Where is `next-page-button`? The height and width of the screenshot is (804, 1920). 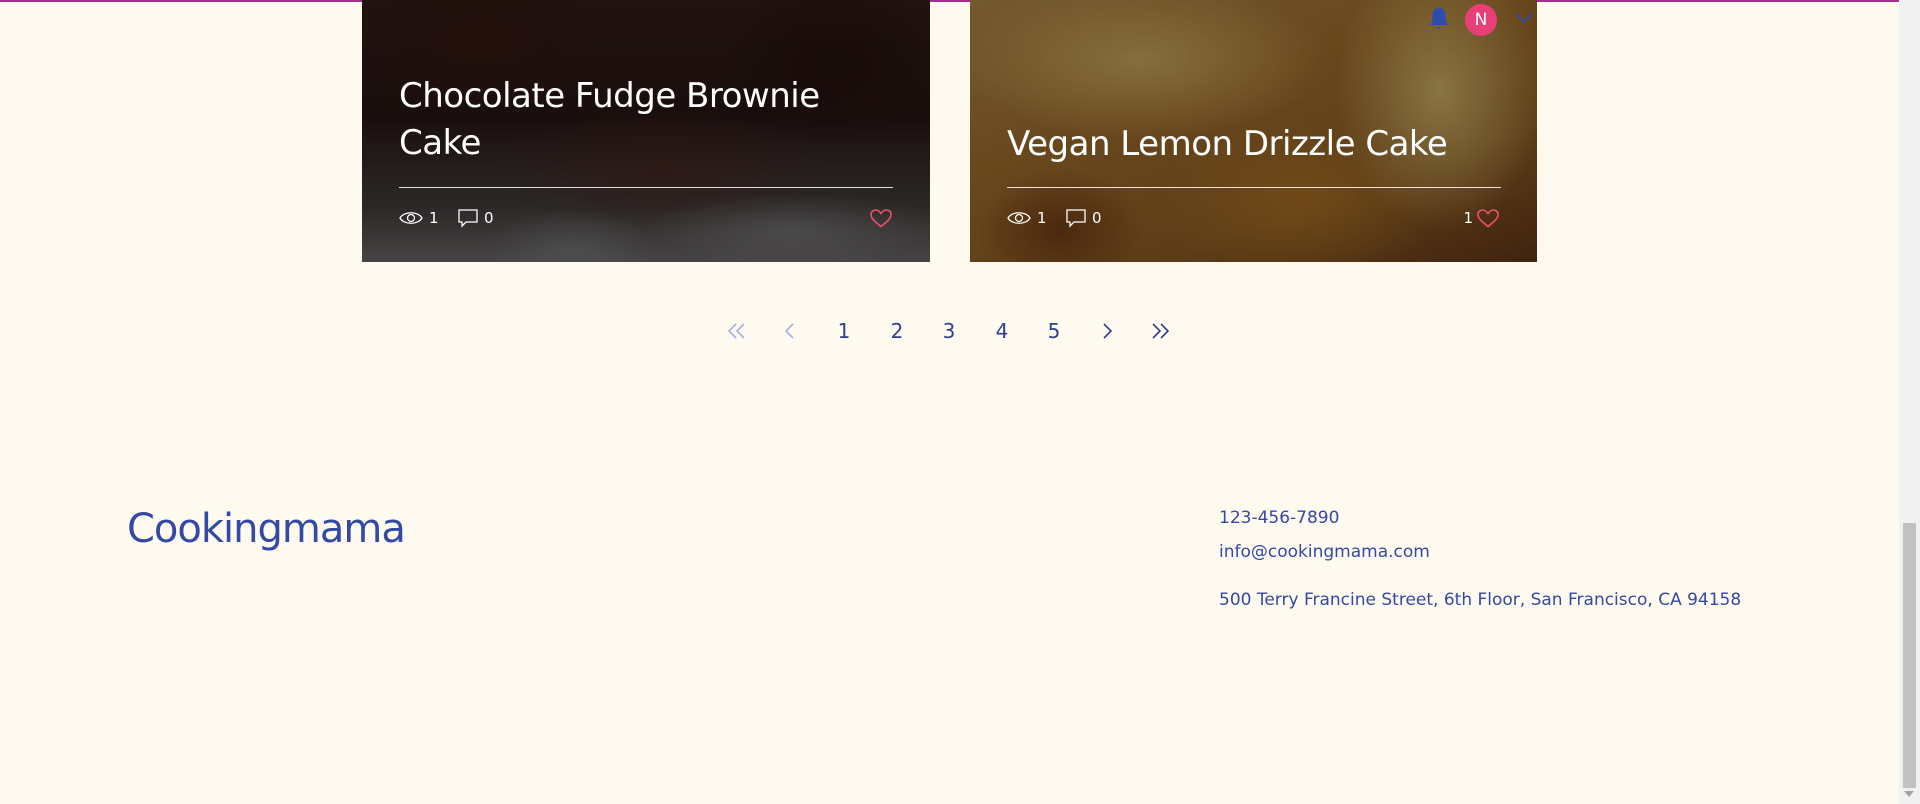 next-page-button is located at coordinates (1107, 331).